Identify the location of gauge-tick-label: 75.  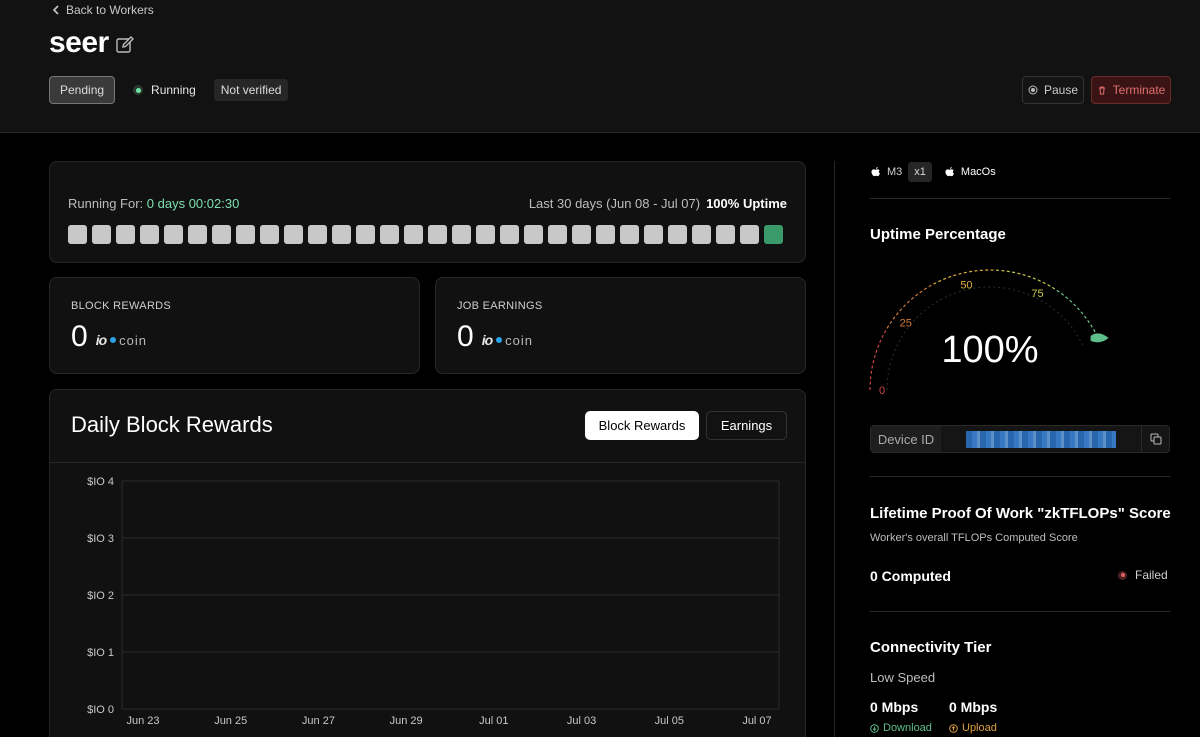
(1037, 294).